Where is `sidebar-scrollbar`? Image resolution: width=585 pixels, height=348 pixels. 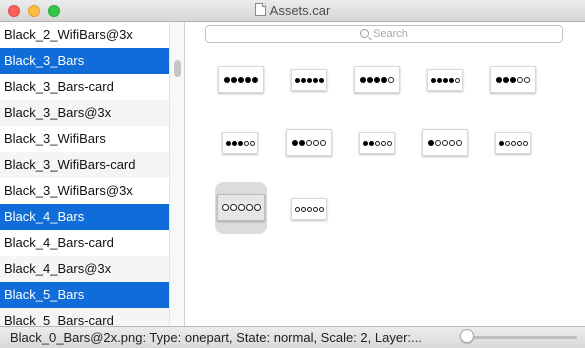 sidebar-scrollbar is located at coordinates (177, 174).